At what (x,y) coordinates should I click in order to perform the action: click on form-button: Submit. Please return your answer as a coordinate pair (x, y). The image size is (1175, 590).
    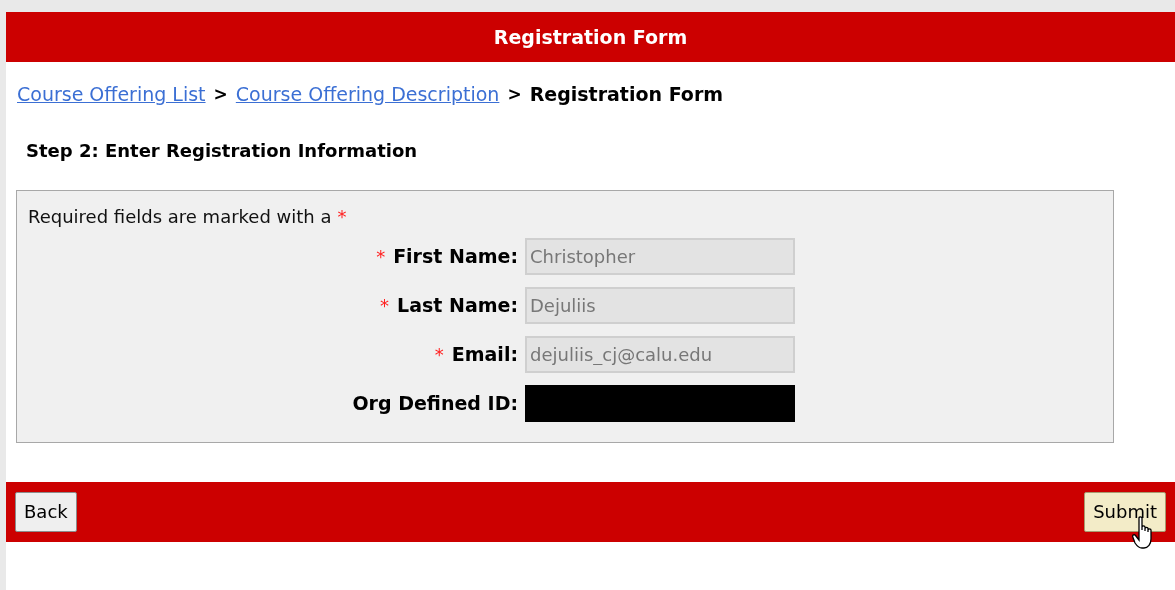
    Looking at the image, I should click on (1125, 511).